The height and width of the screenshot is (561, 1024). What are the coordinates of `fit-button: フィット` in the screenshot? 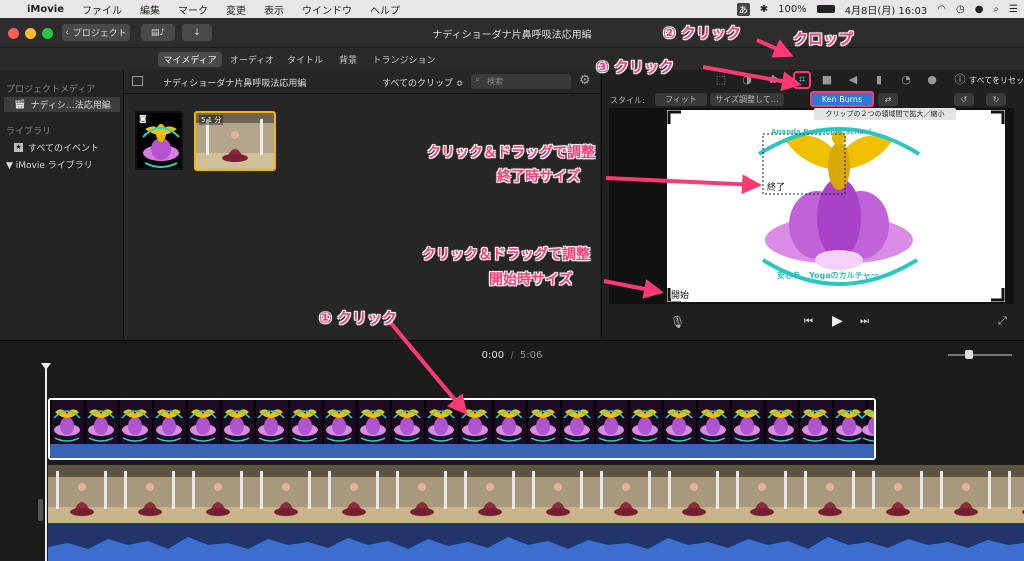 It's located at (681, 99).